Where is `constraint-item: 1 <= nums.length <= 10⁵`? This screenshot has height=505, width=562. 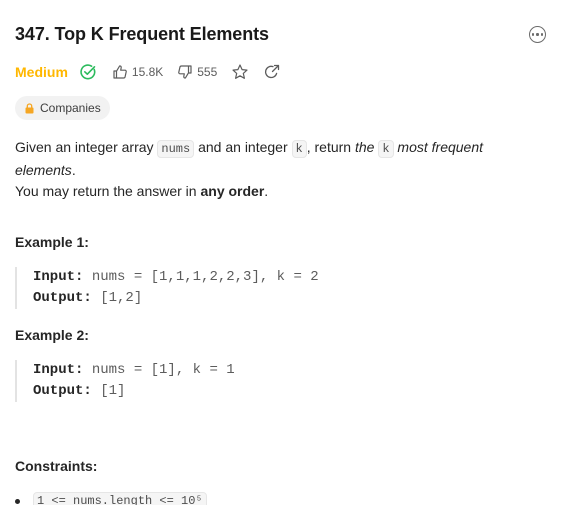 constraint-item: 1 <= nums.length <= 10⁵ is located at coordinates (111, 498).